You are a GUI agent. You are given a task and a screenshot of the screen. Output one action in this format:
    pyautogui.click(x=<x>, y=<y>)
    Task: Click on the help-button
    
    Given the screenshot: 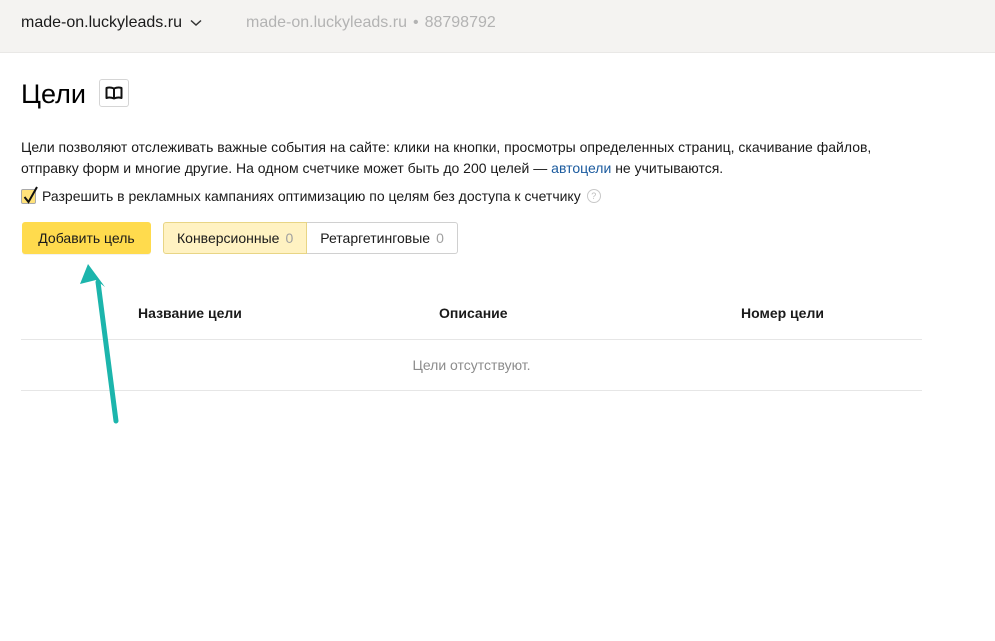 What is the action you would take?
    pyautogui.click(x=114, y=93)
    